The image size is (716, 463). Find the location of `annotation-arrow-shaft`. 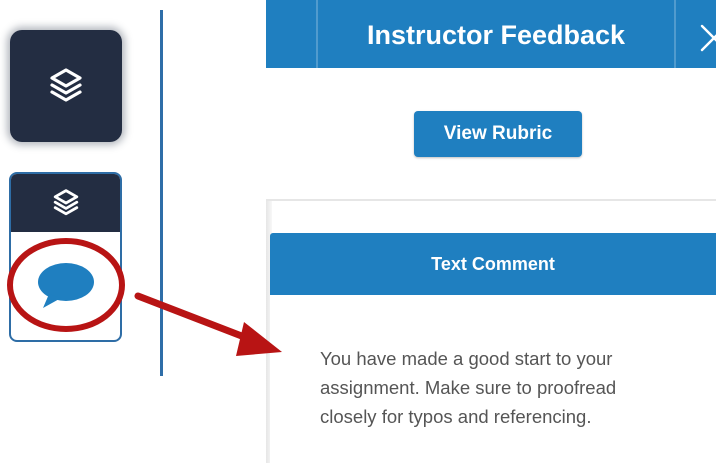

annotation-arrow-shaft is located at coordinates (195, 318).